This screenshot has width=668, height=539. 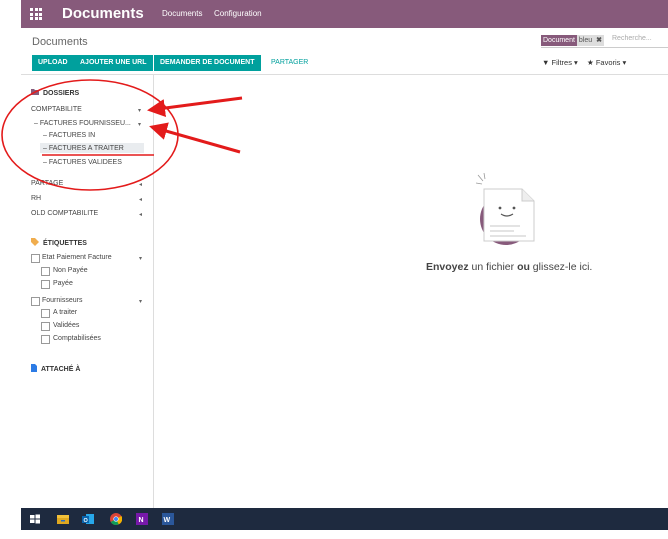 What do you see at coordinates (63, 519) in the screenshot?
I see `file-explorer-icon` at bounding box center [63, 519].